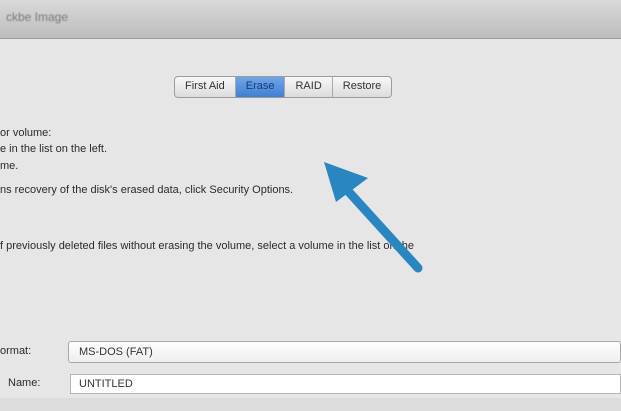 Image resolution: width=621 pixels, height=411 pixels. Describe the element at coordinates (54, 149) in the screenshot. I see `instruction-line-2: e in the list on the left.` at that location.